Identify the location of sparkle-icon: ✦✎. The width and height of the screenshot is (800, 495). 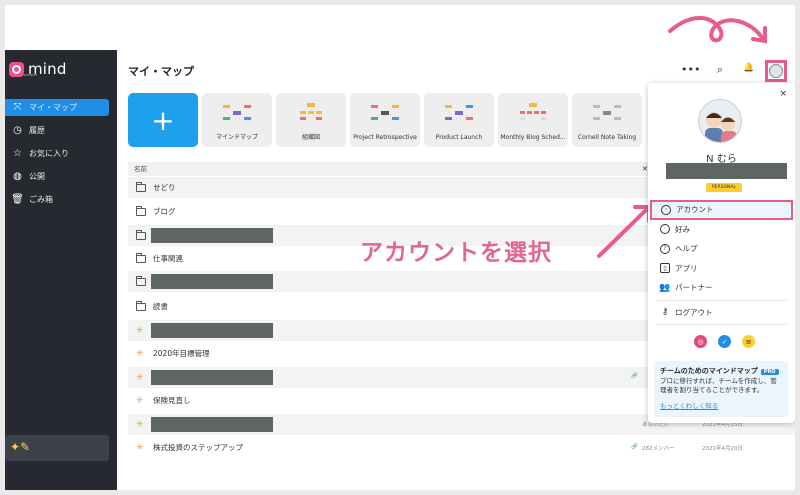
(20, 447).